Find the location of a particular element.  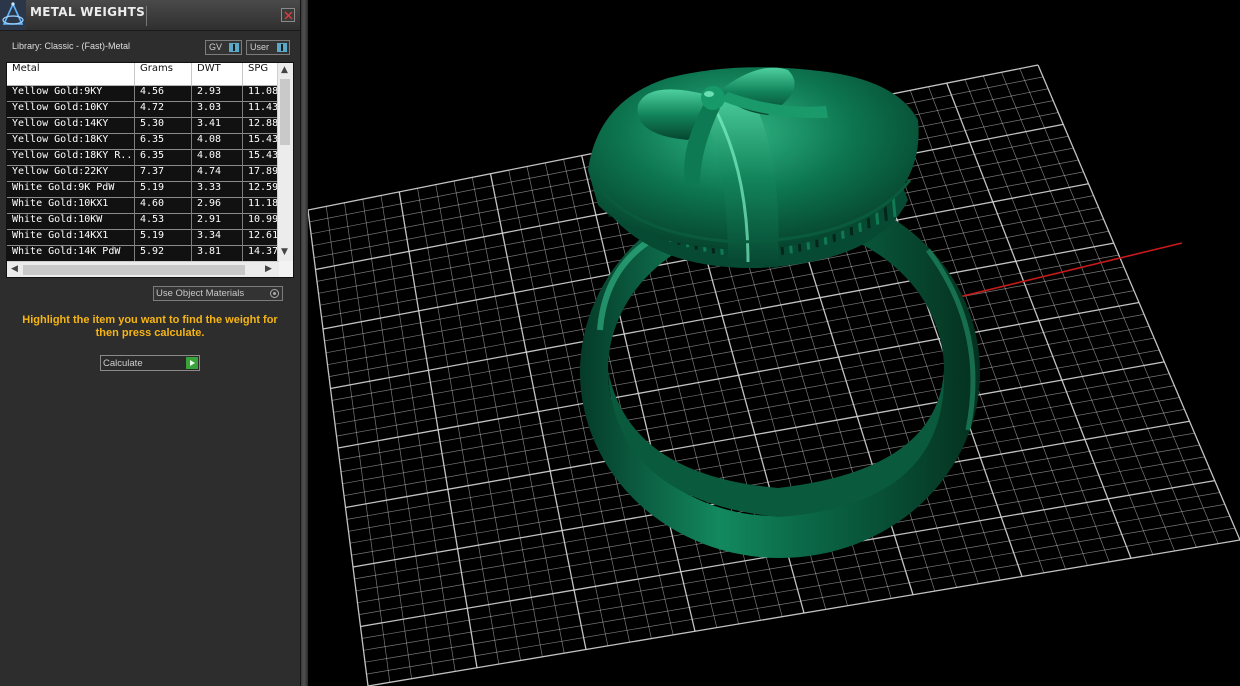

cell-spg: 11.43 is located at coordinates (261, 110).